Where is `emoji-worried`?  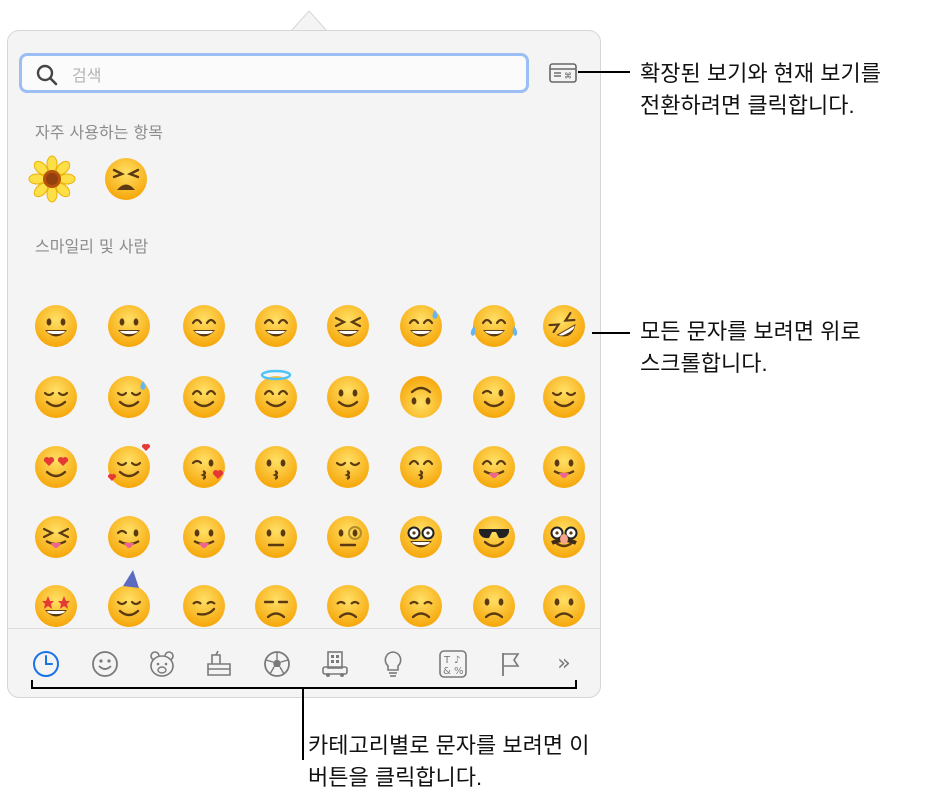
emoji-worried is located at coordinates (494, 606).